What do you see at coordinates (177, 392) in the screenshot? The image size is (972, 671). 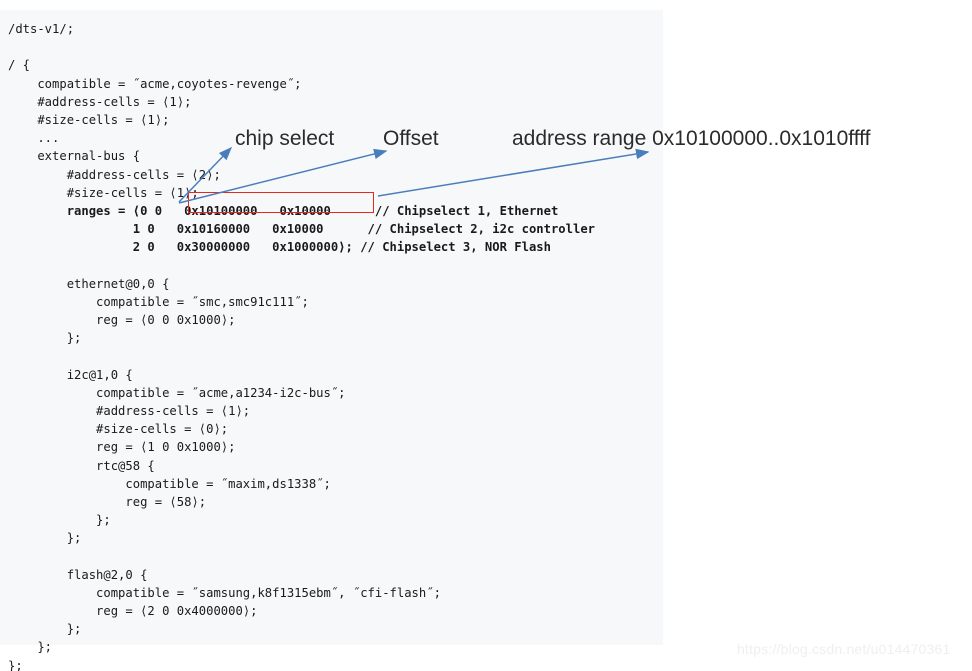 I see `code-line: compatible = ˝acme,a1234-i2c-bus˝;` at bounding box center [177, 392].